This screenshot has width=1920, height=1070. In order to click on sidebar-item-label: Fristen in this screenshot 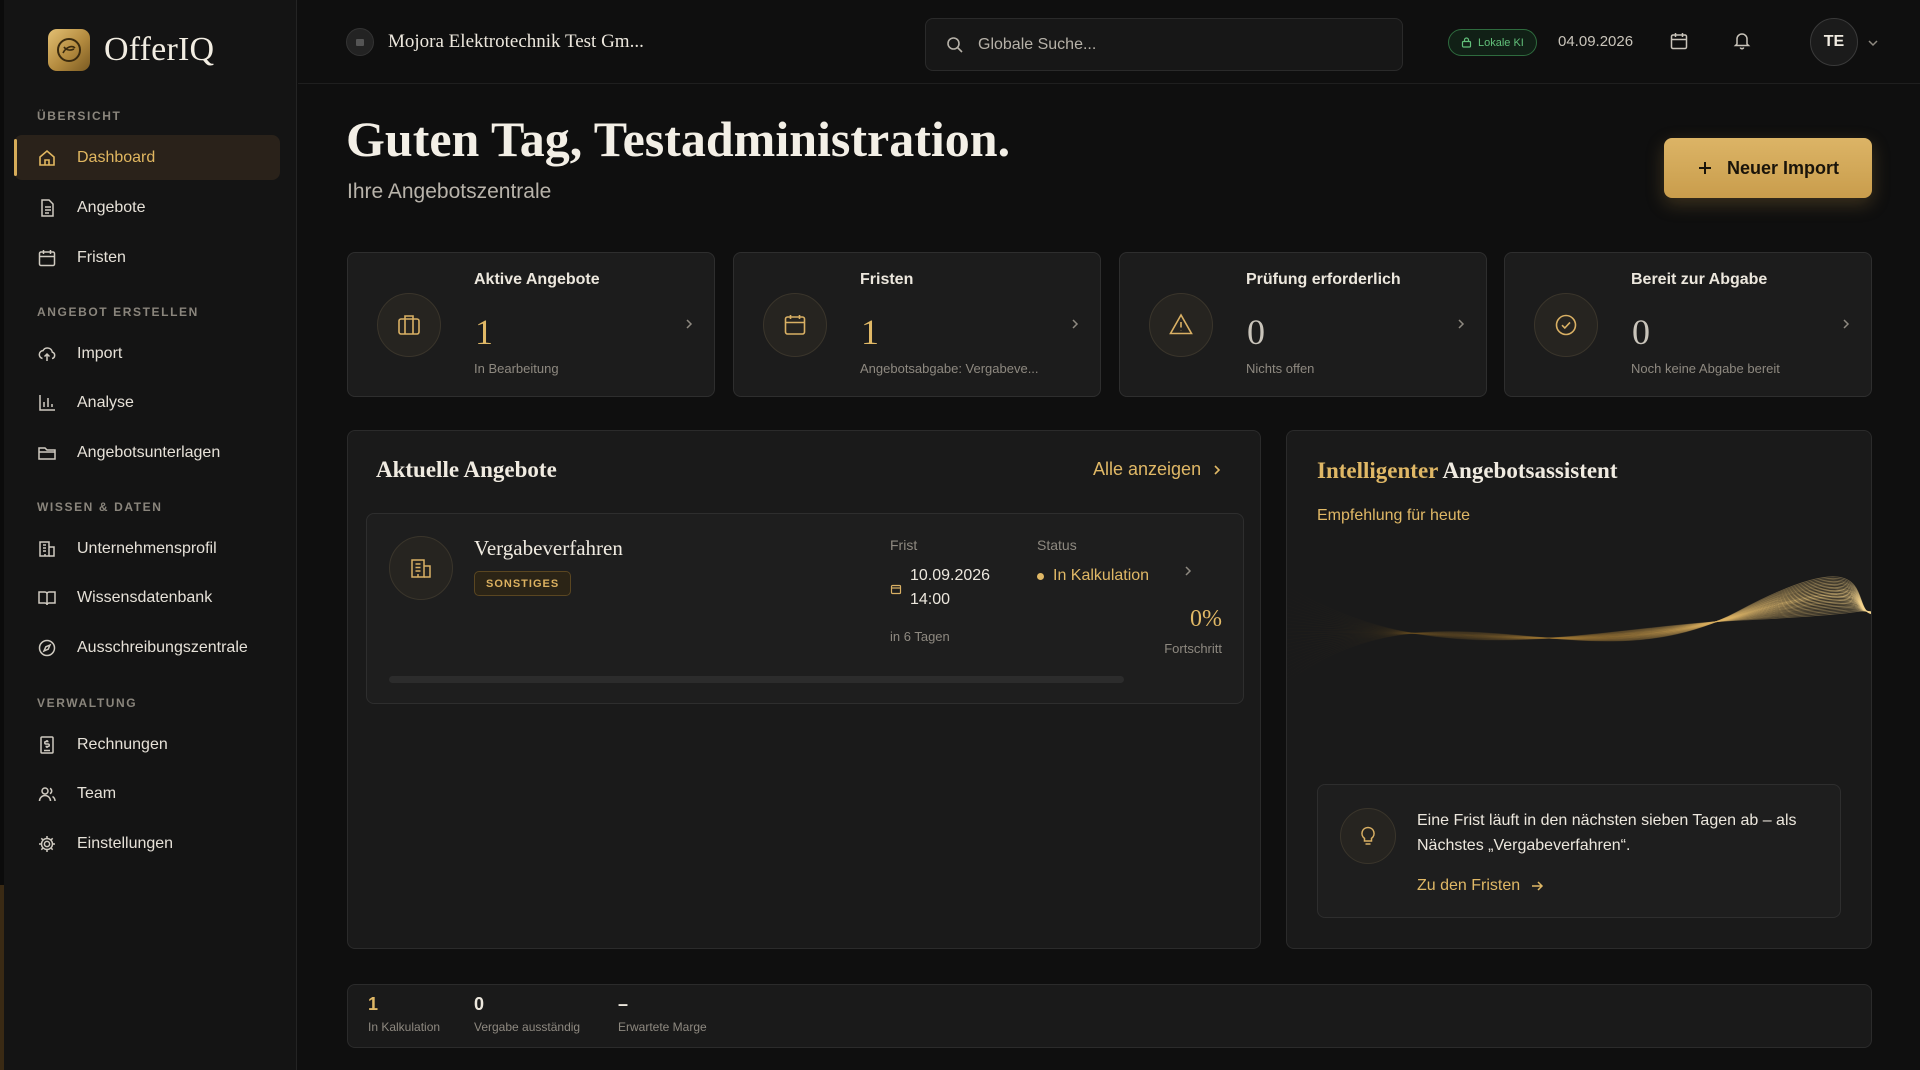, I will do `click(101, 257)`.